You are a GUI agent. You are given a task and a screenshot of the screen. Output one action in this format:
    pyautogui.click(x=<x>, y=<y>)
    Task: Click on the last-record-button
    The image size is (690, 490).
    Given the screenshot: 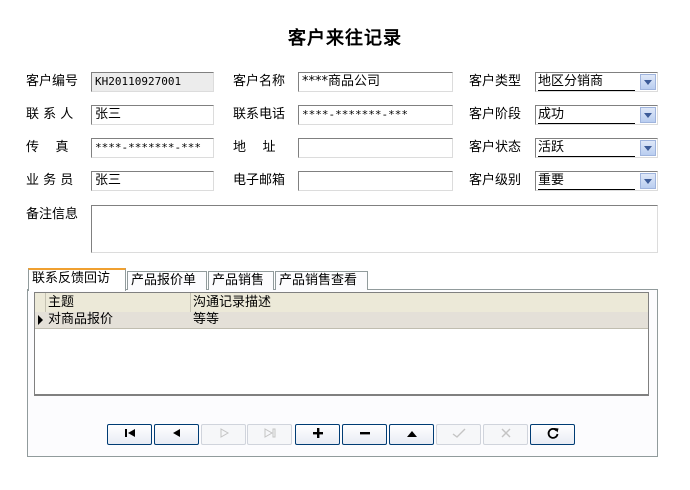 What is the action you would take?
    pyautogui.click(x=269, y=434)
    